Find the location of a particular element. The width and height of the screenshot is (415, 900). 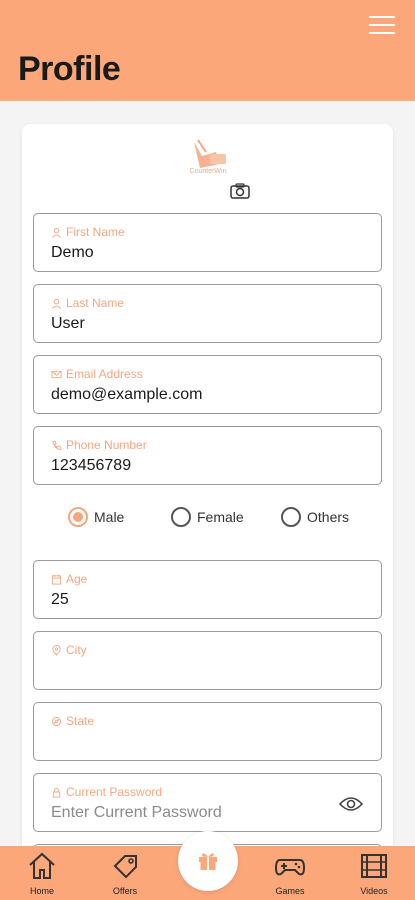

last-name-label-row: Last Name is located at coordinates (87, 303).